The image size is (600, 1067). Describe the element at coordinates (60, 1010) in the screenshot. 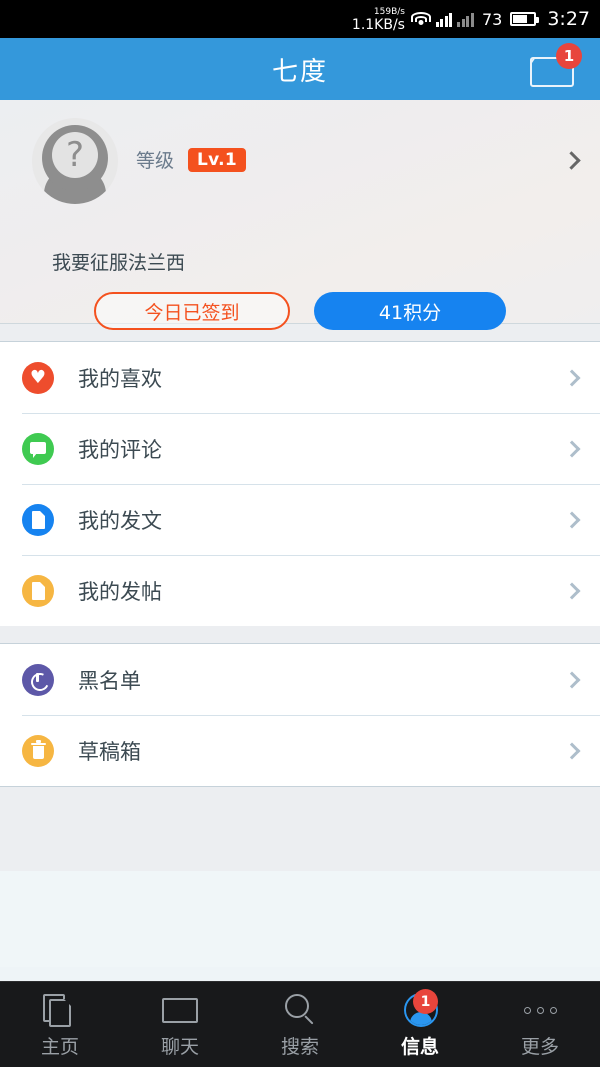

I see `documents-icon` at that location.